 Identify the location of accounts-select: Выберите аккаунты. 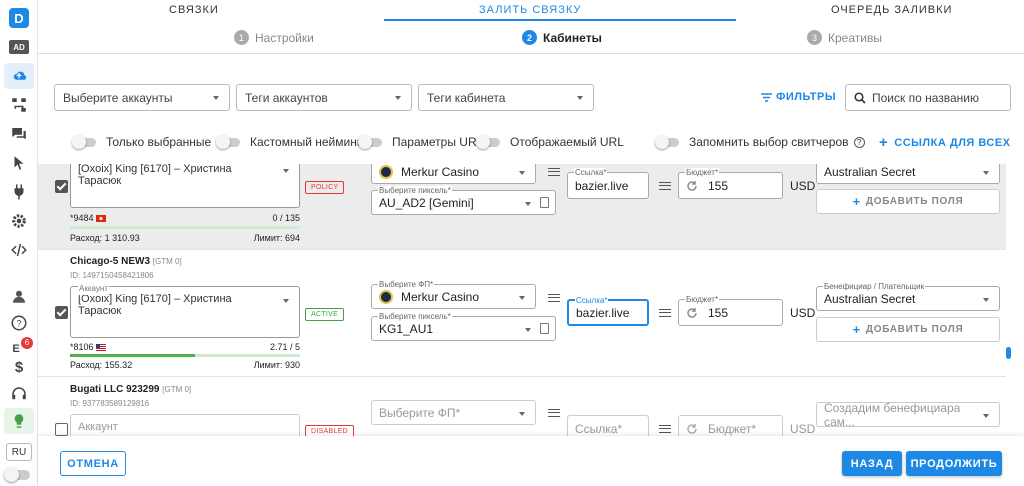
(142, 97).